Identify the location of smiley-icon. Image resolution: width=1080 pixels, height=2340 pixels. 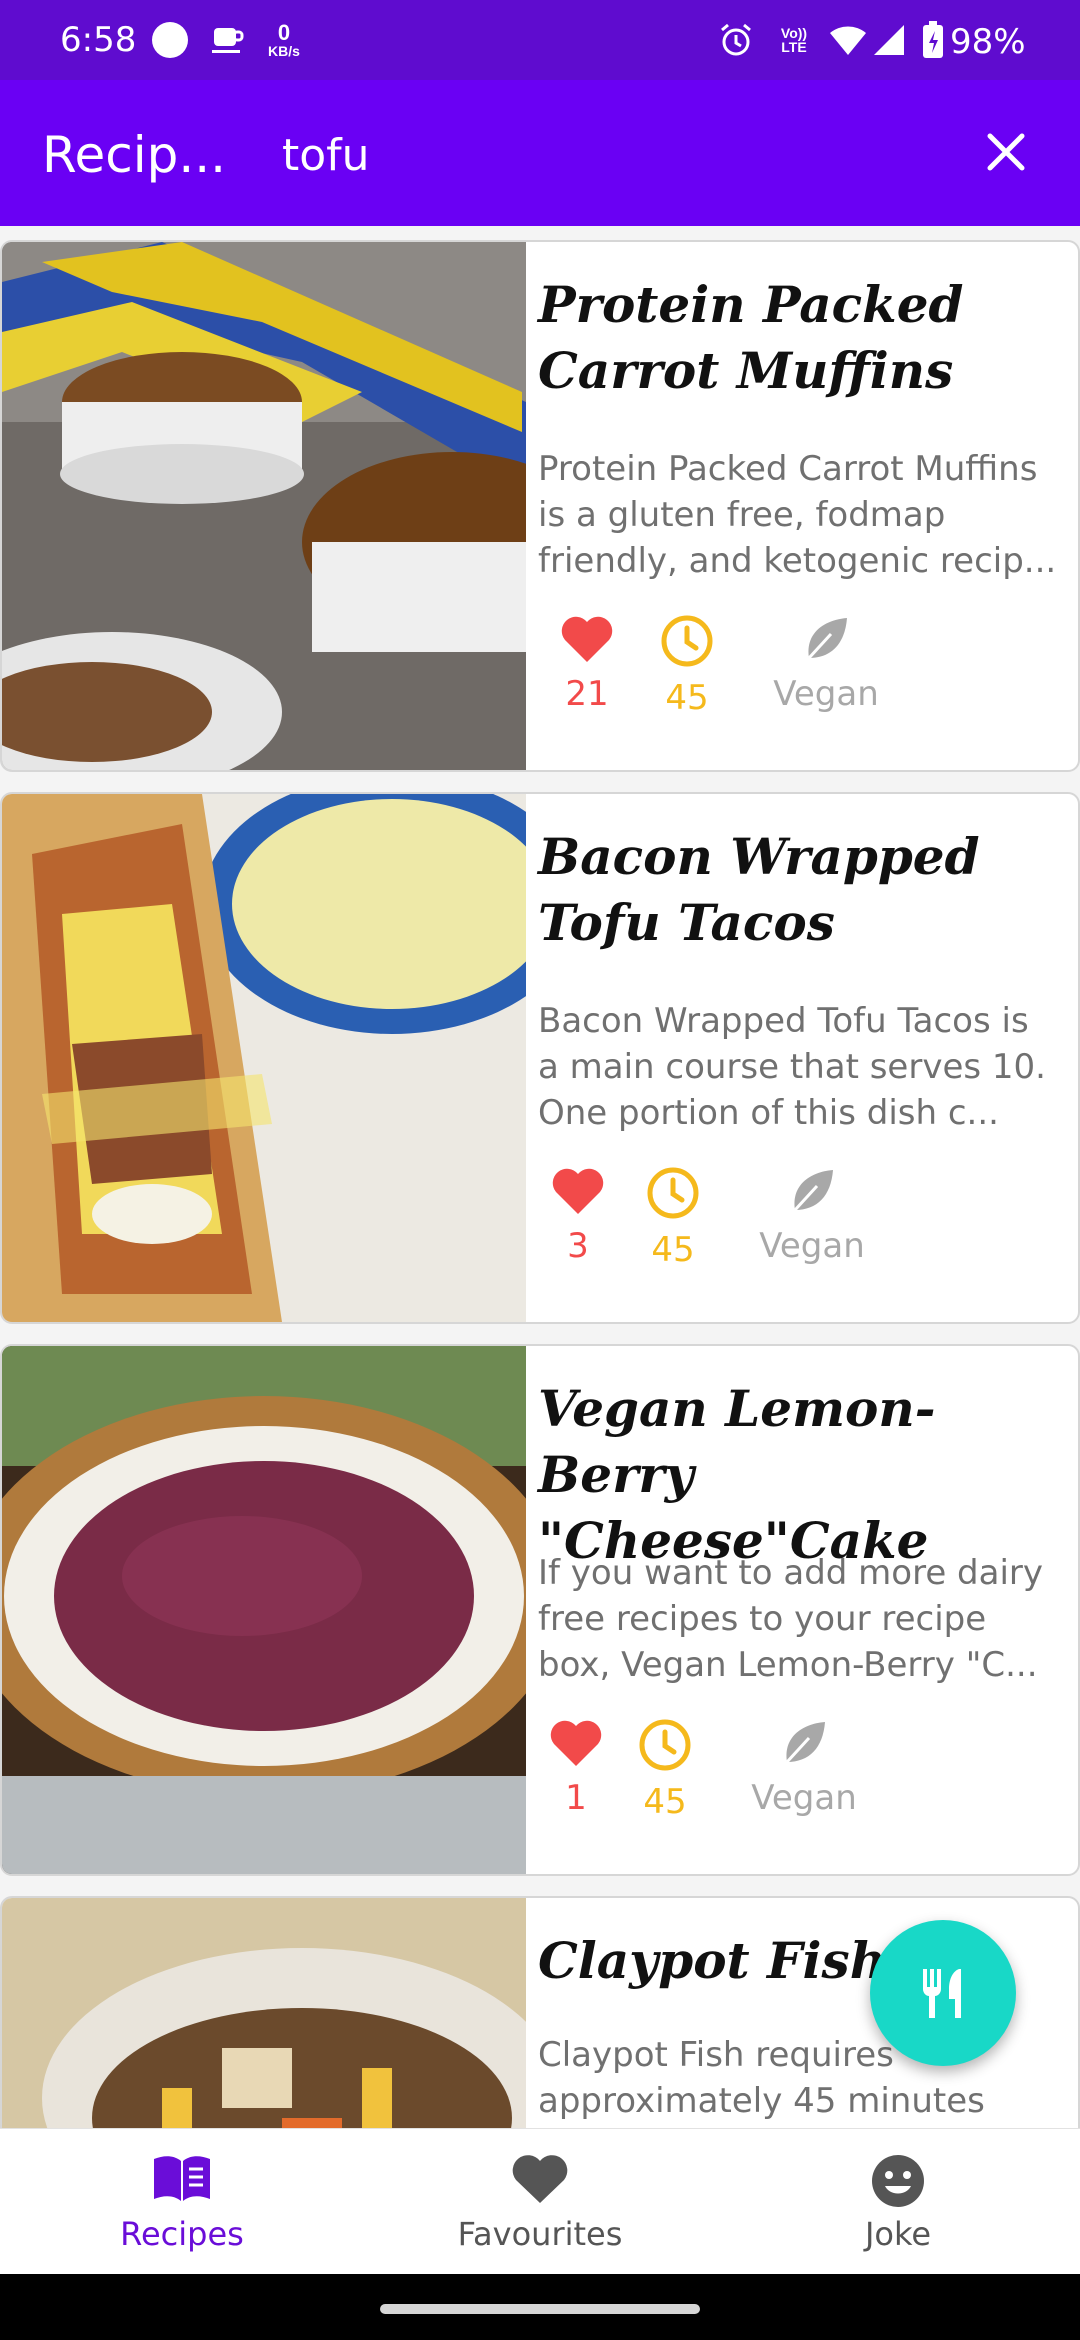
(898, 2181).